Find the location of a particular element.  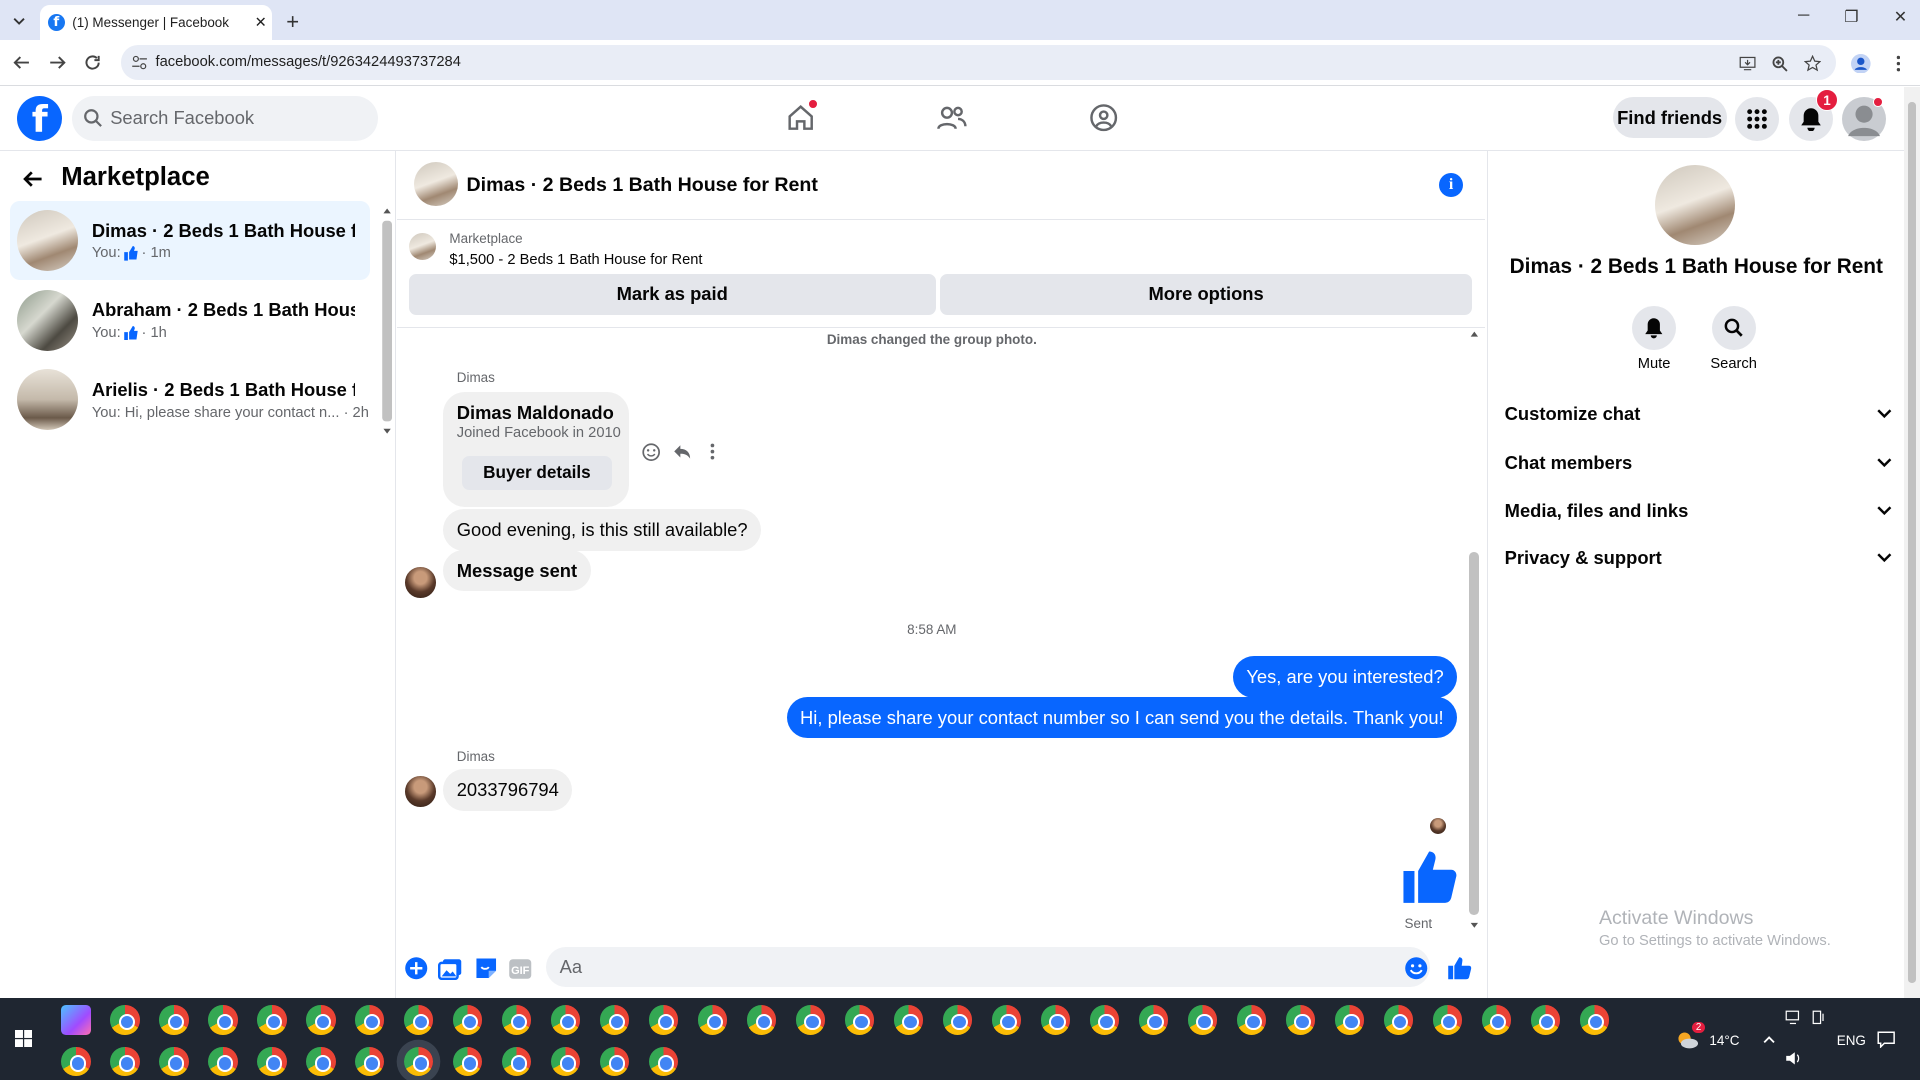

tab-search-button is located at coordinates (19, 21).